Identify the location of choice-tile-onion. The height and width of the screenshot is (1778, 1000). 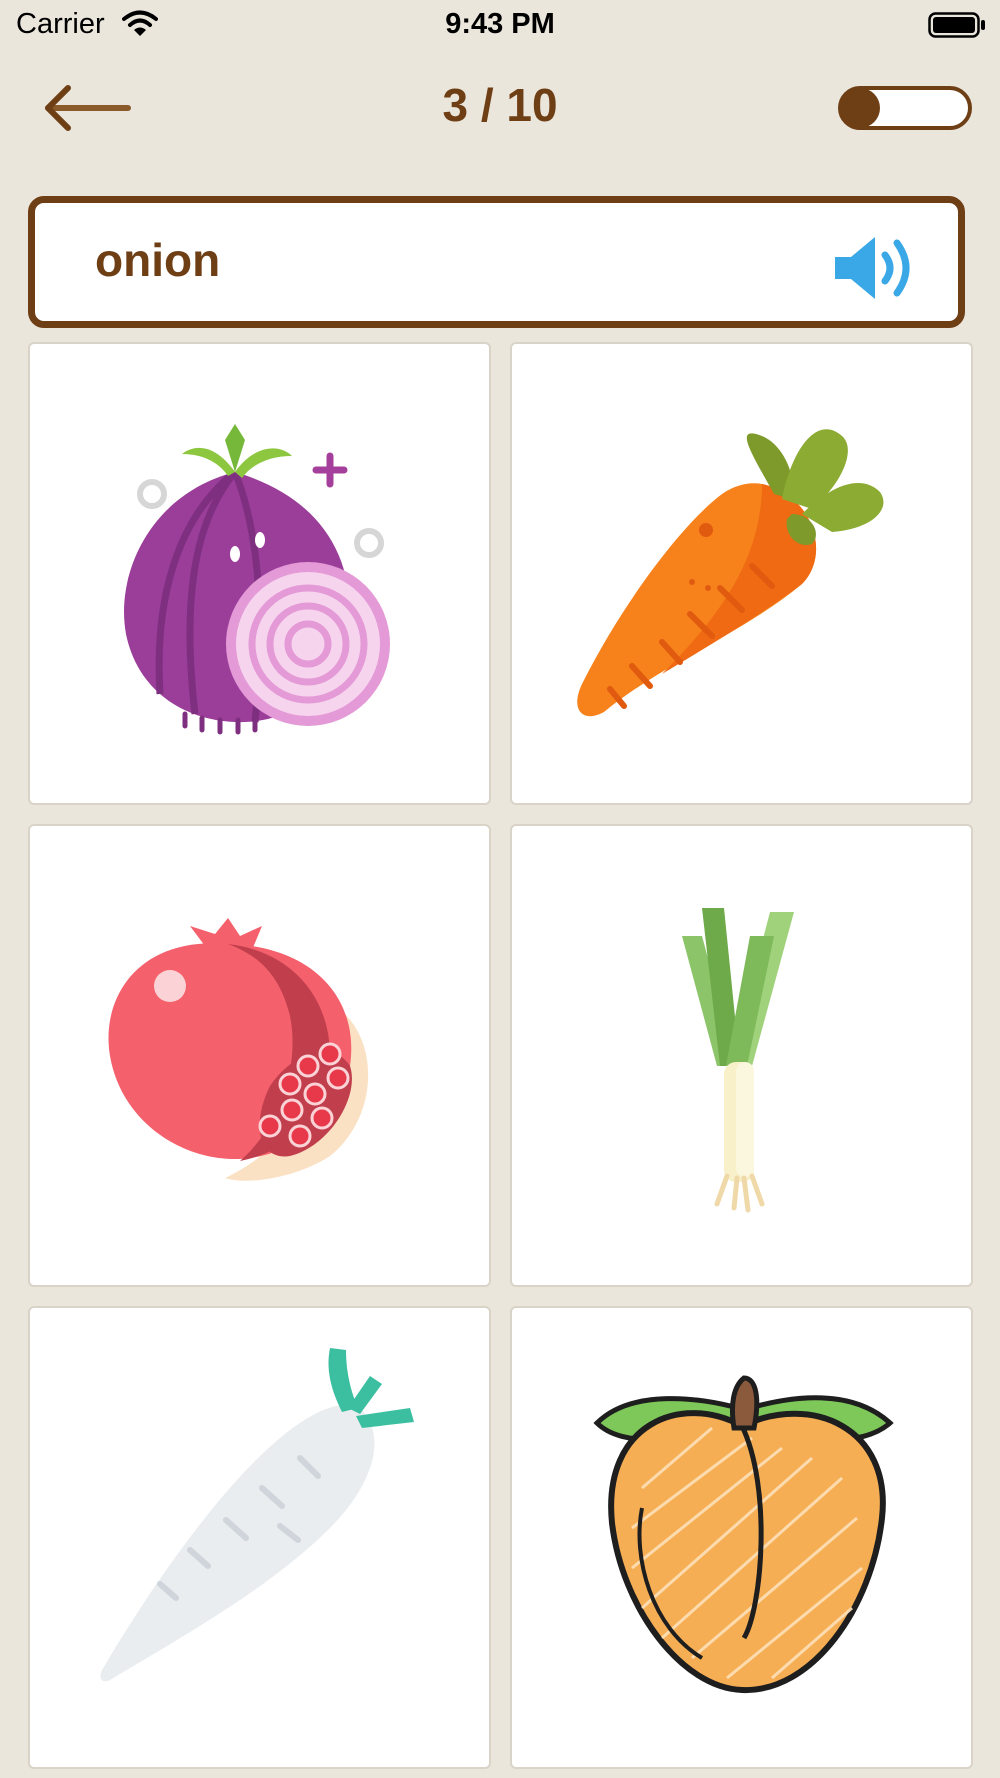
(259, 573).